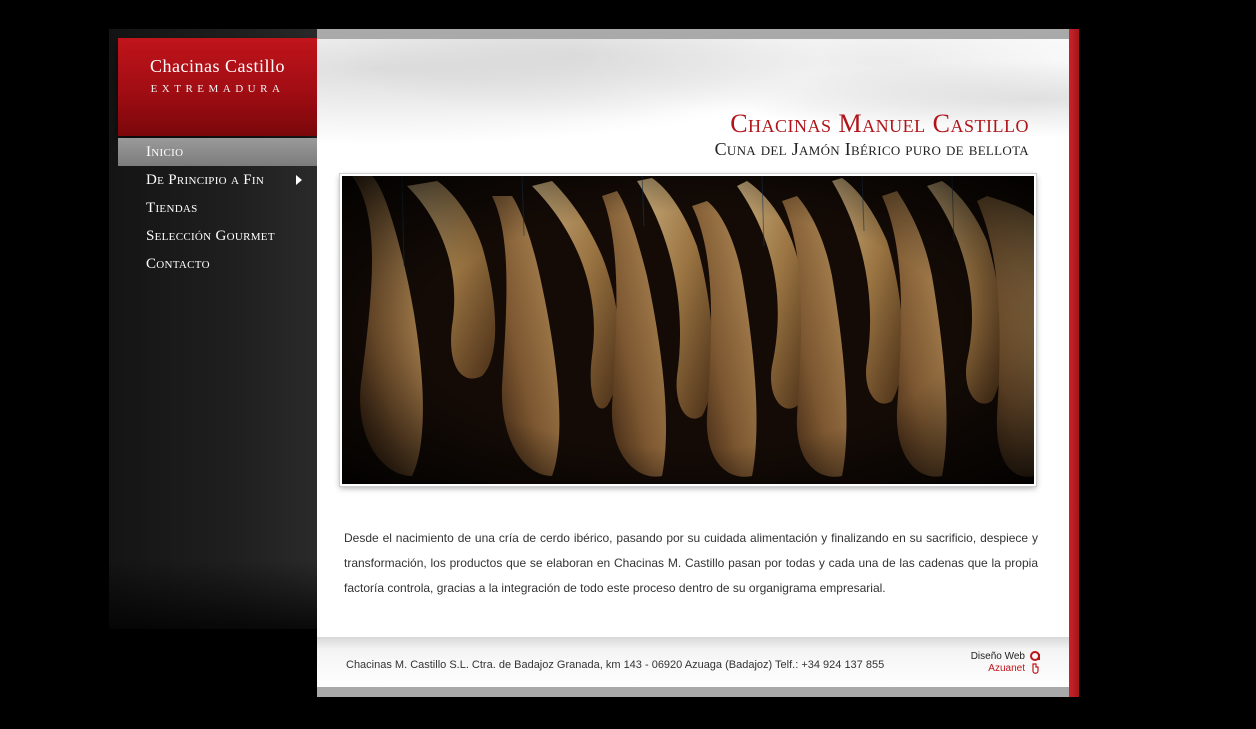 The height and width of the screenshot is (729, 1256). What do you see at coordinates (879, 123) in the screenshot?
I see `page-title: Chacinas Manuel Castillo` at bounding box center [879, 123].